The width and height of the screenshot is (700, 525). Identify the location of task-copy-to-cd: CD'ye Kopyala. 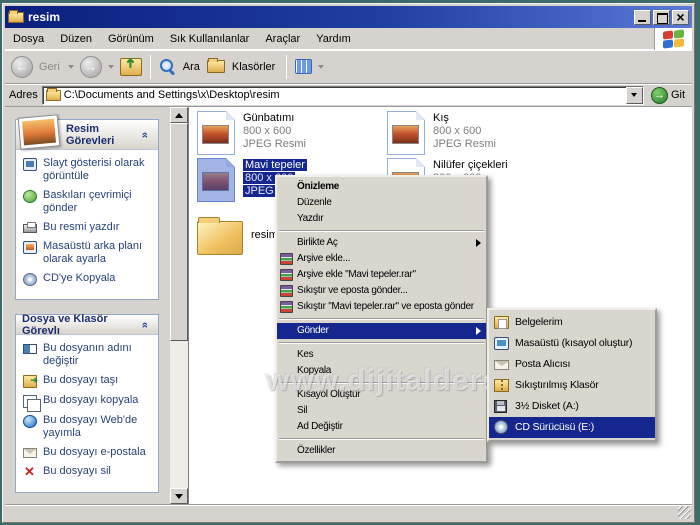
(88, 279).